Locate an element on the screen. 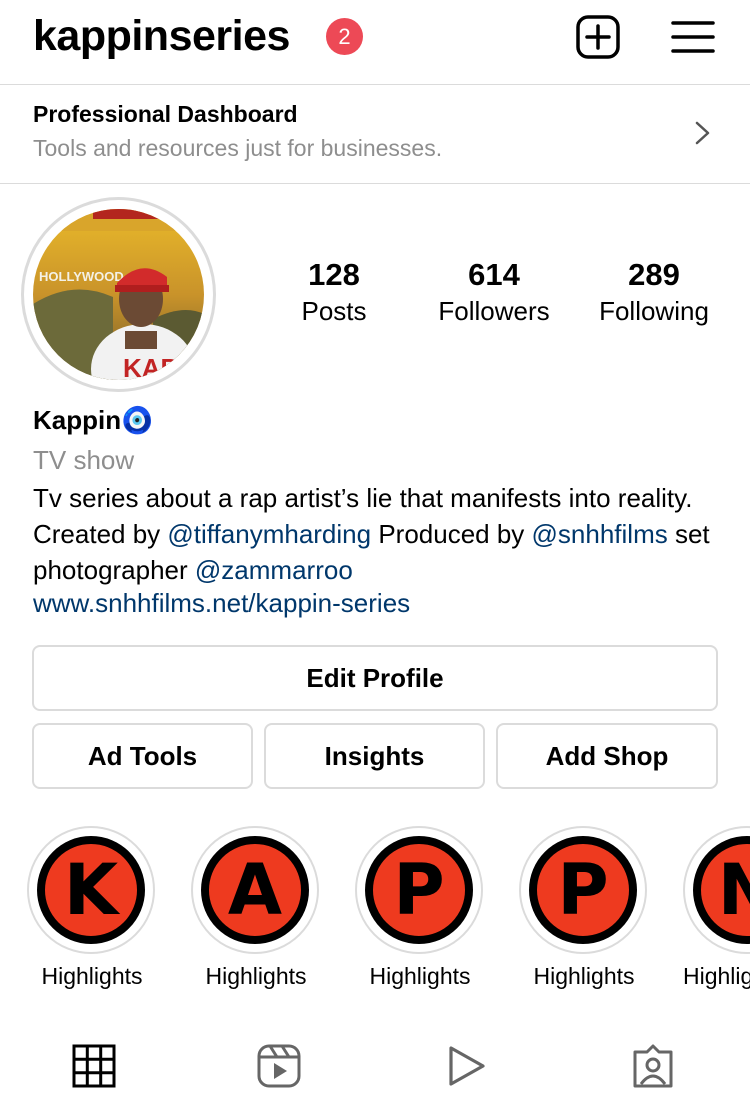 Image resolution: width=750 pixels, height=1100 pixels. posts-count: 128 is located at coordinates (334, 274).